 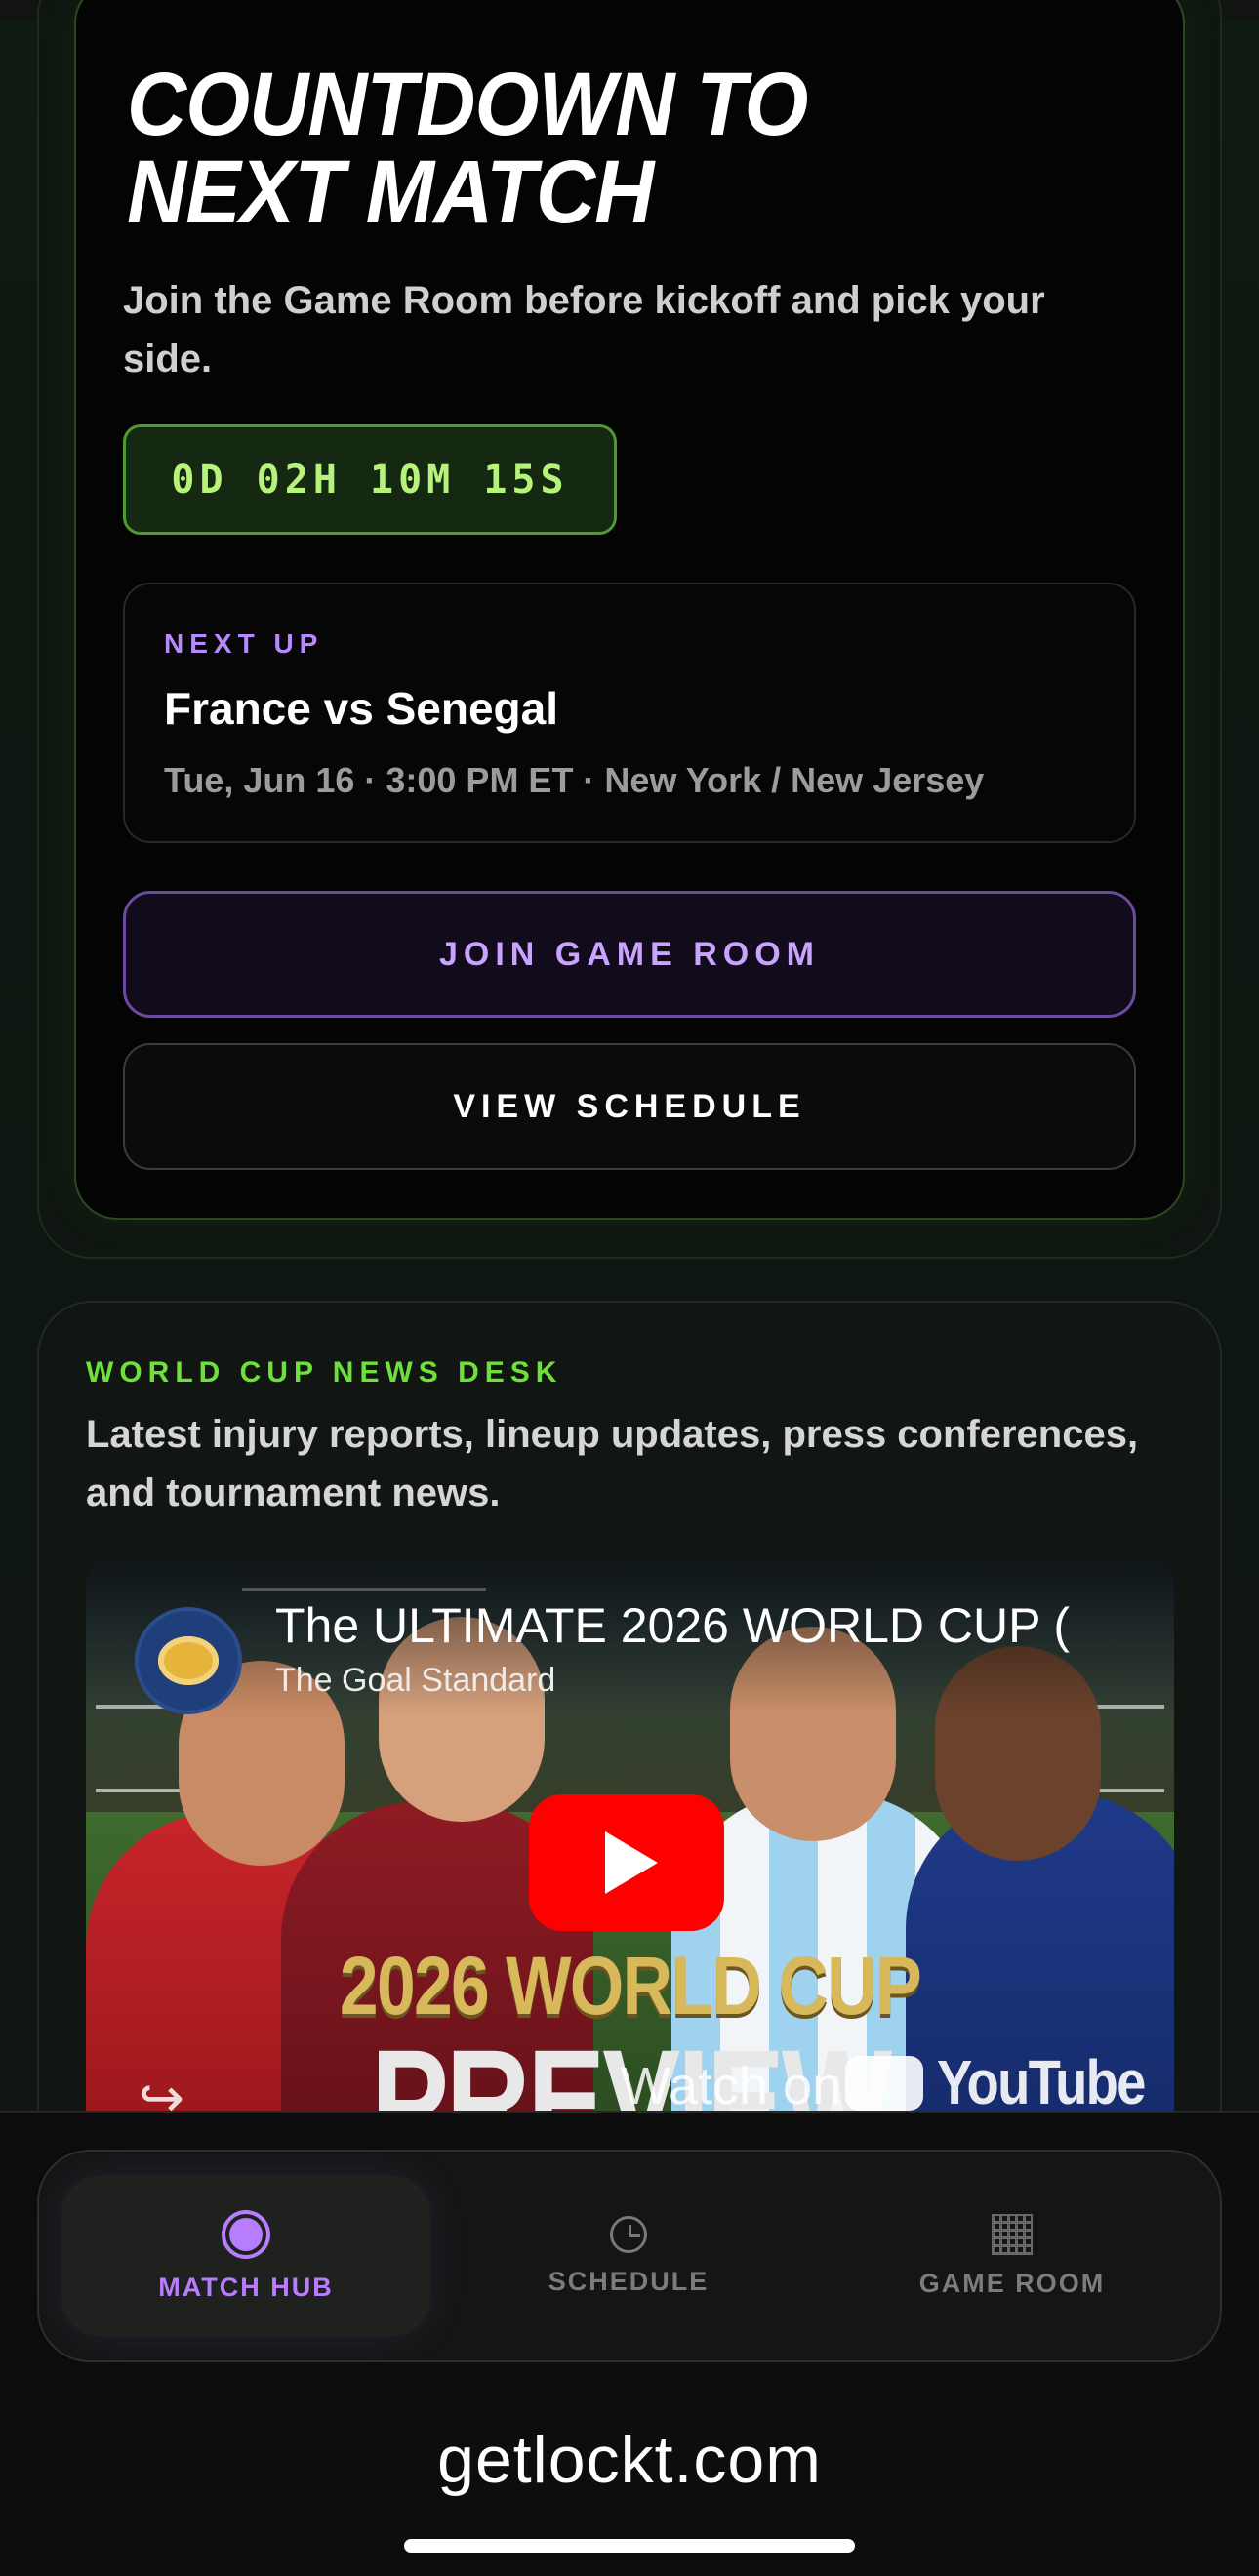 I want to click on tab-schedule: SCHEDULE, so click(x=628, y=2256).